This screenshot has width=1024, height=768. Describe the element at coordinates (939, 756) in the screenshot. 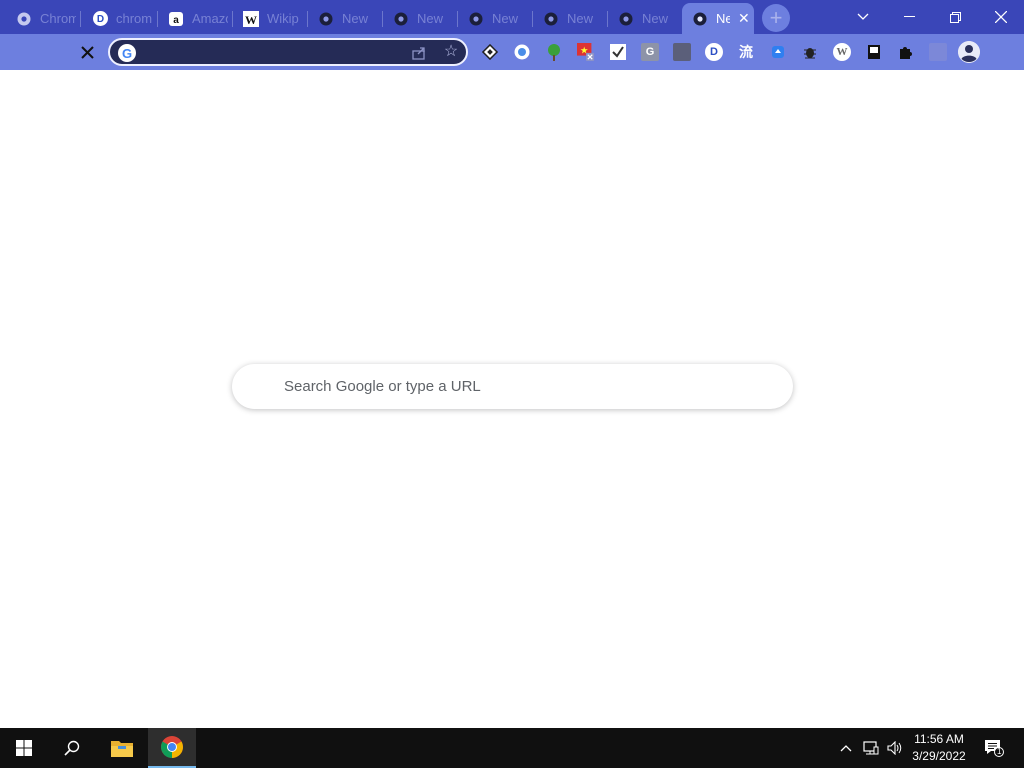

I see `clock-date: 3/29/2022` at that location.